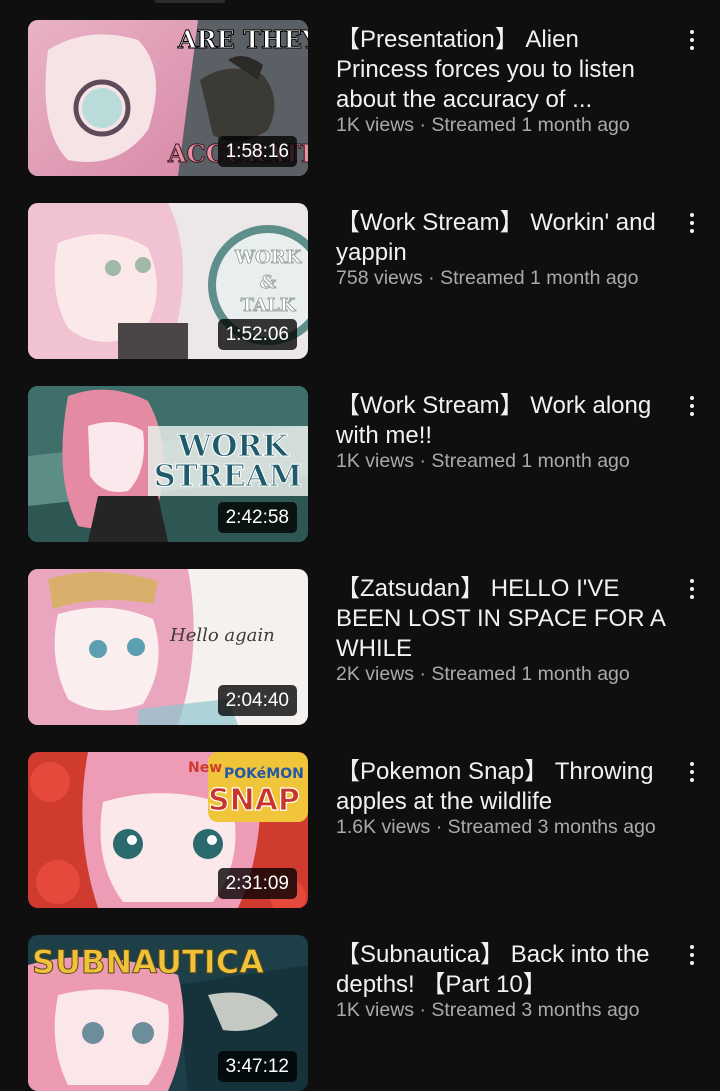  Describe the element at coordinates (257, 151) in the screenshot. I see `video-duration: 1:58:16` at that location.